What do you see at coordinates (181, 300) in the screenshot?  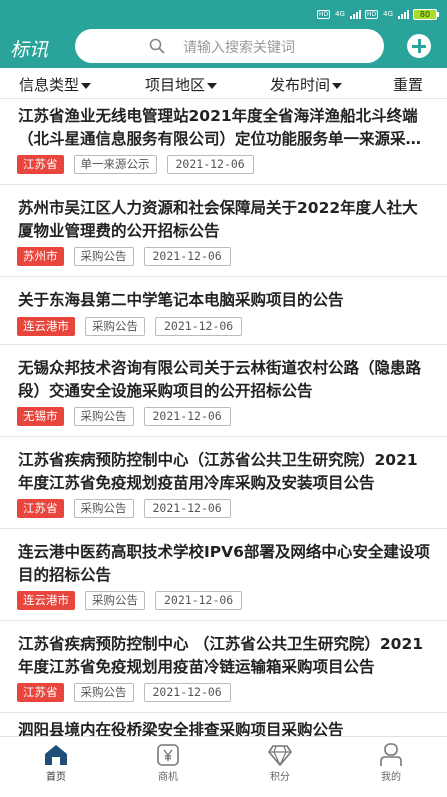 I see `item-title: 关于东海县第二中学笔记本电脑采购项目的公告` at bounding box center [181, 300].